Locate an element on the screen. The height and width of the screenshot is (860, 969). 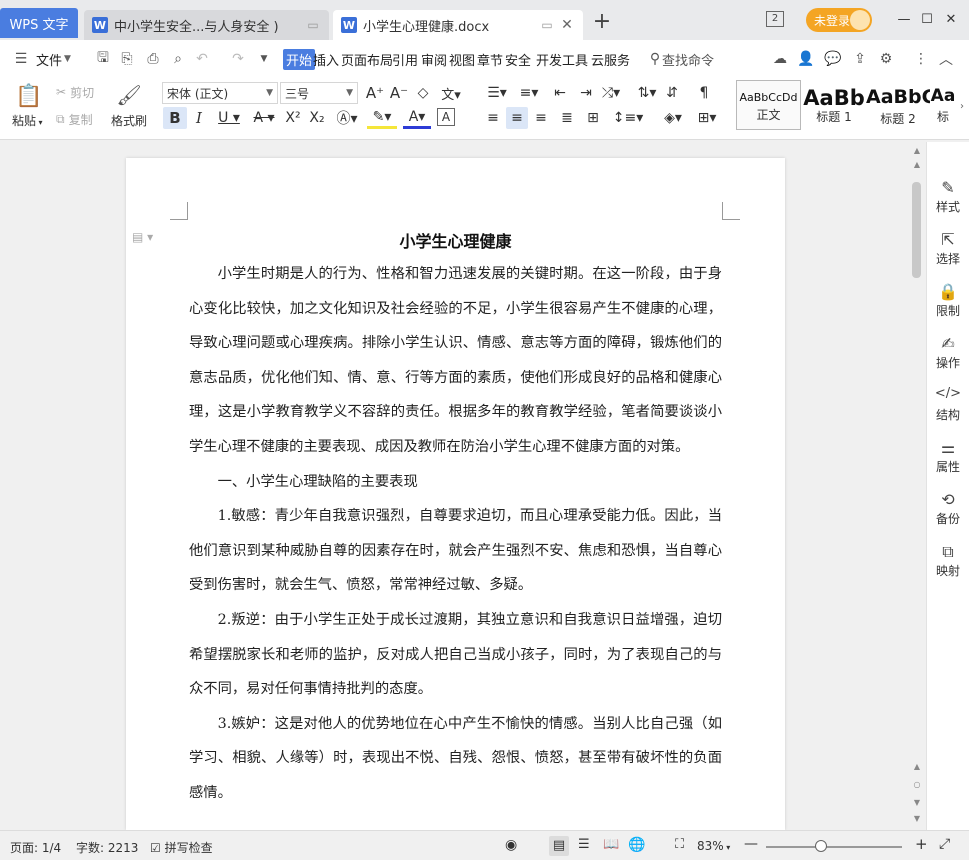
cut-button: ✂ 剪切 is located at coordinates (75, 92).